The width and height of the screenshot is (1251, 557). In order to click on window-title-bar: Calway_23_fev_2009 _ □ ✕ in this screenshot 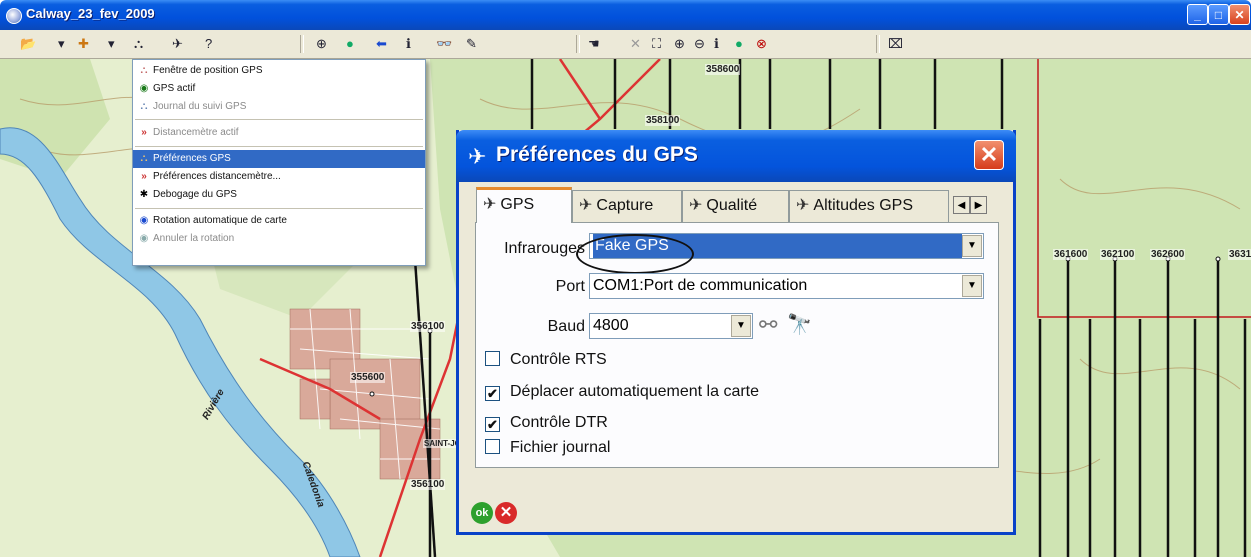, I will do `click(625, 15)`.